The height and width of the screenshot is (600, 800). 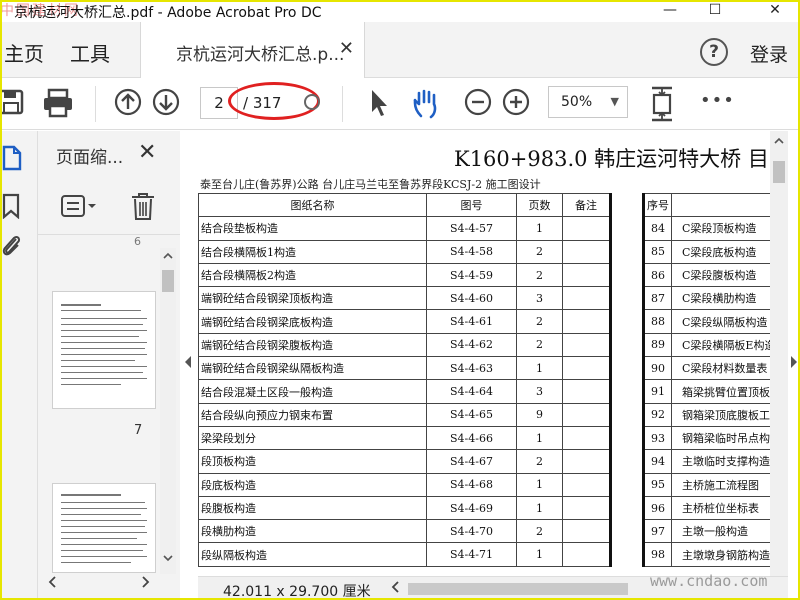 What do you see at coordinates (346, 48) in the screenshot?
I see `document-tab-close-icon: ✕` at bounding box center [346, 48].